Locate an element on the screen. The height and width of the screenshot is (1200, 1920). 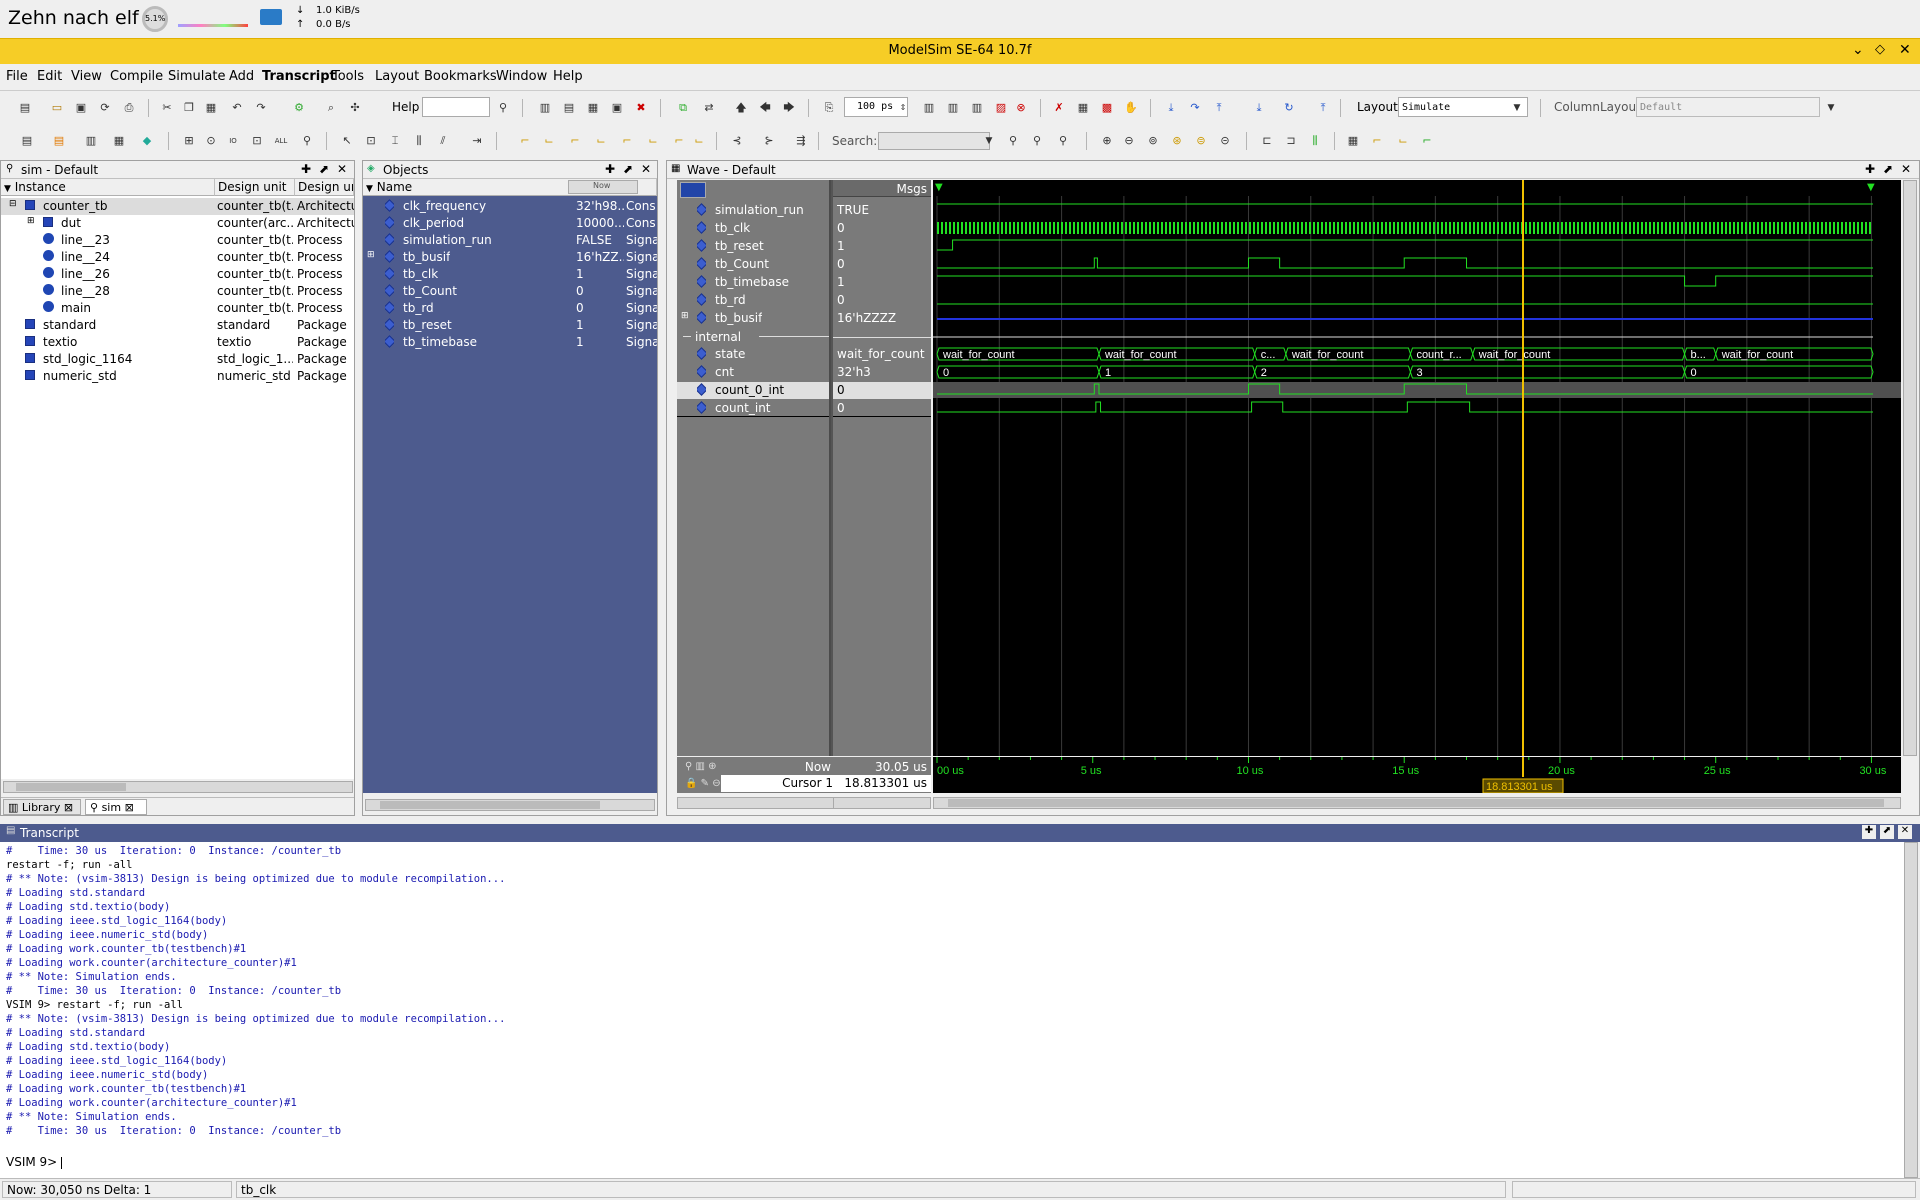
ignore-icon: ✗ is located at coordinates (1059, 108).